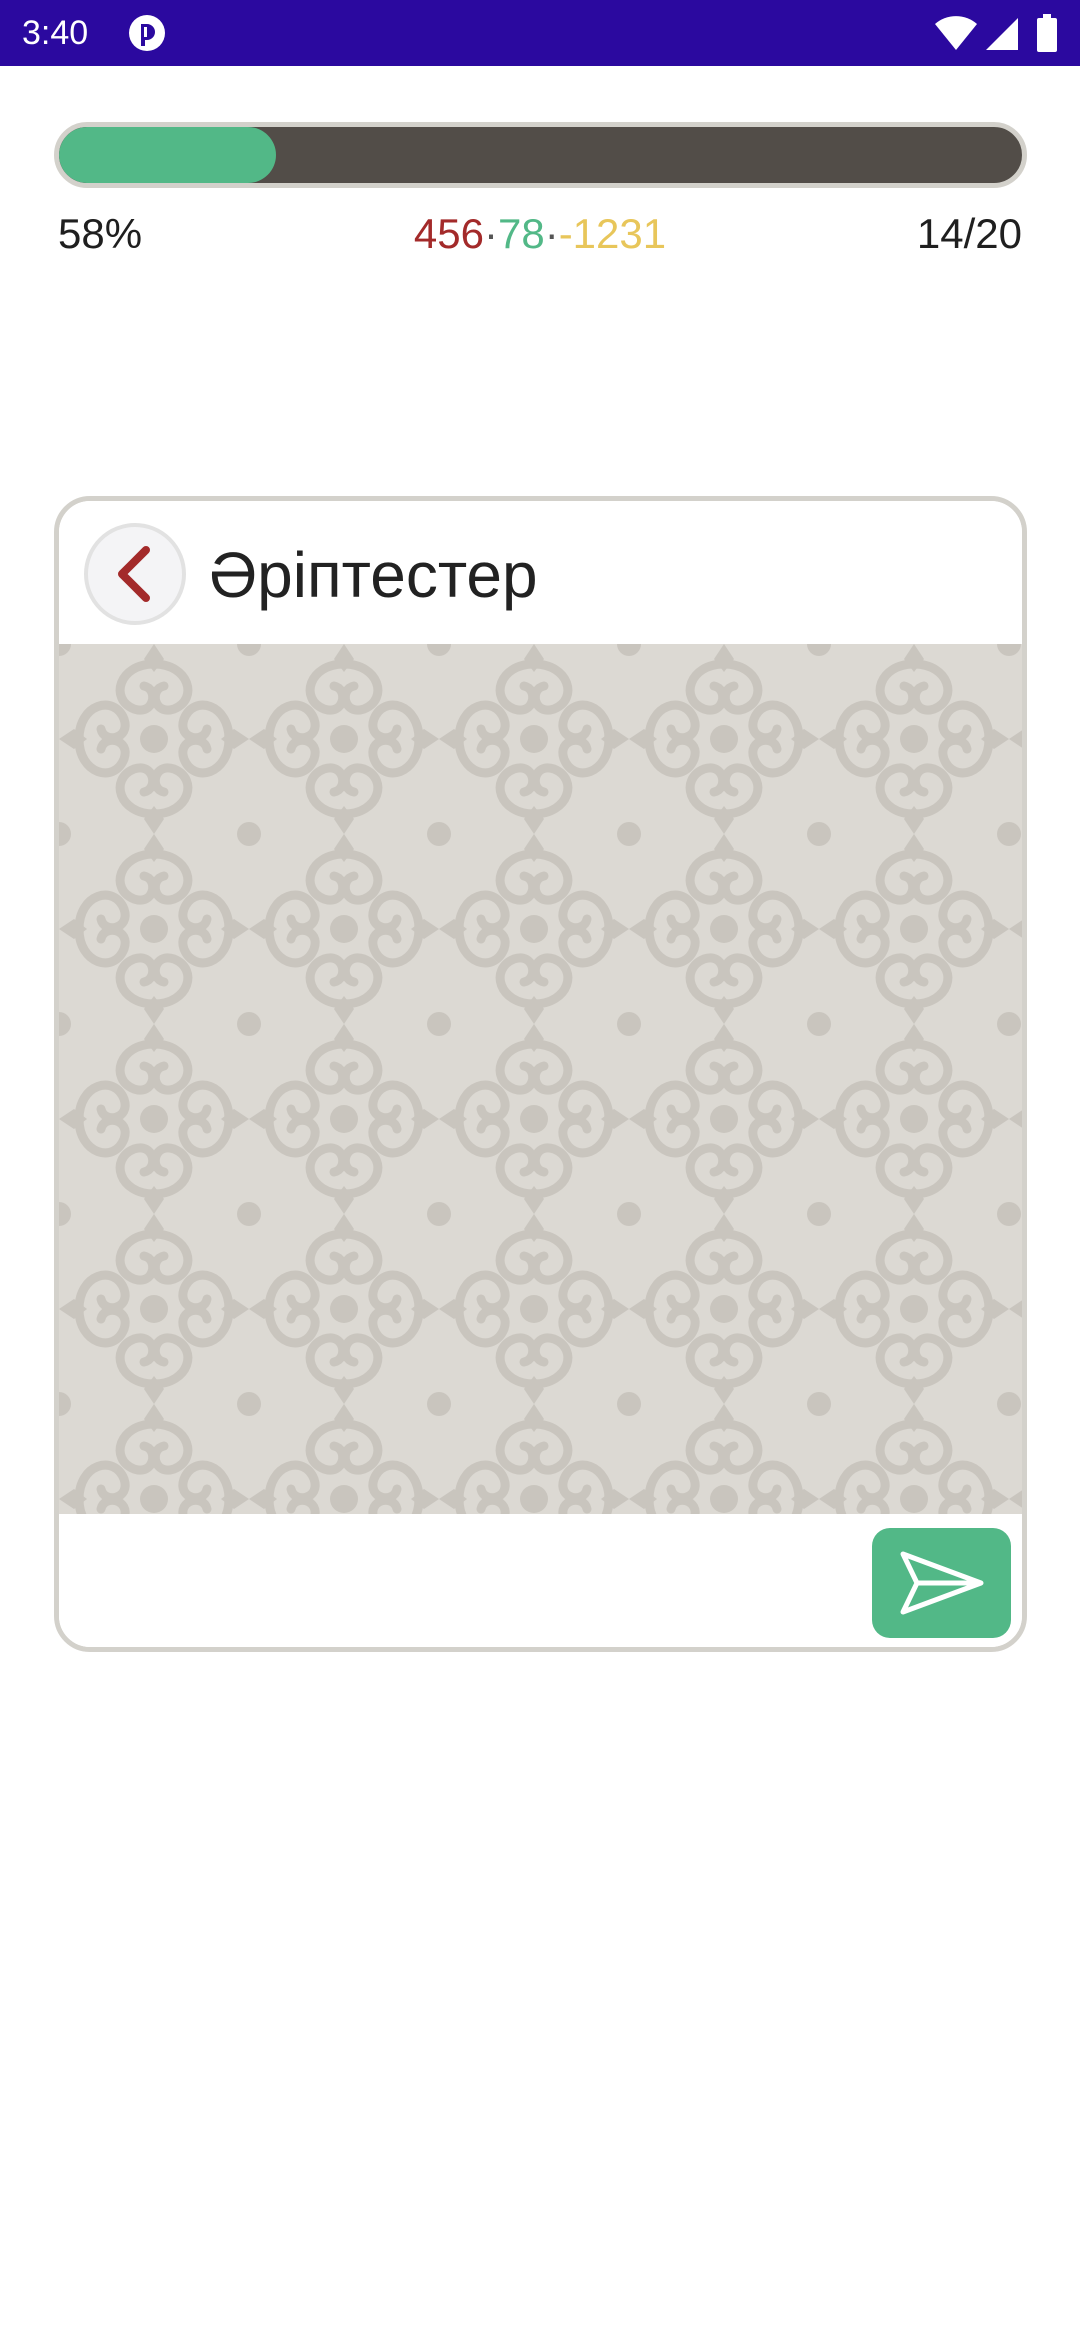 The width and height of the screenshot is (1080, 2340). I want to click on send-icon, so click(941, 1583).